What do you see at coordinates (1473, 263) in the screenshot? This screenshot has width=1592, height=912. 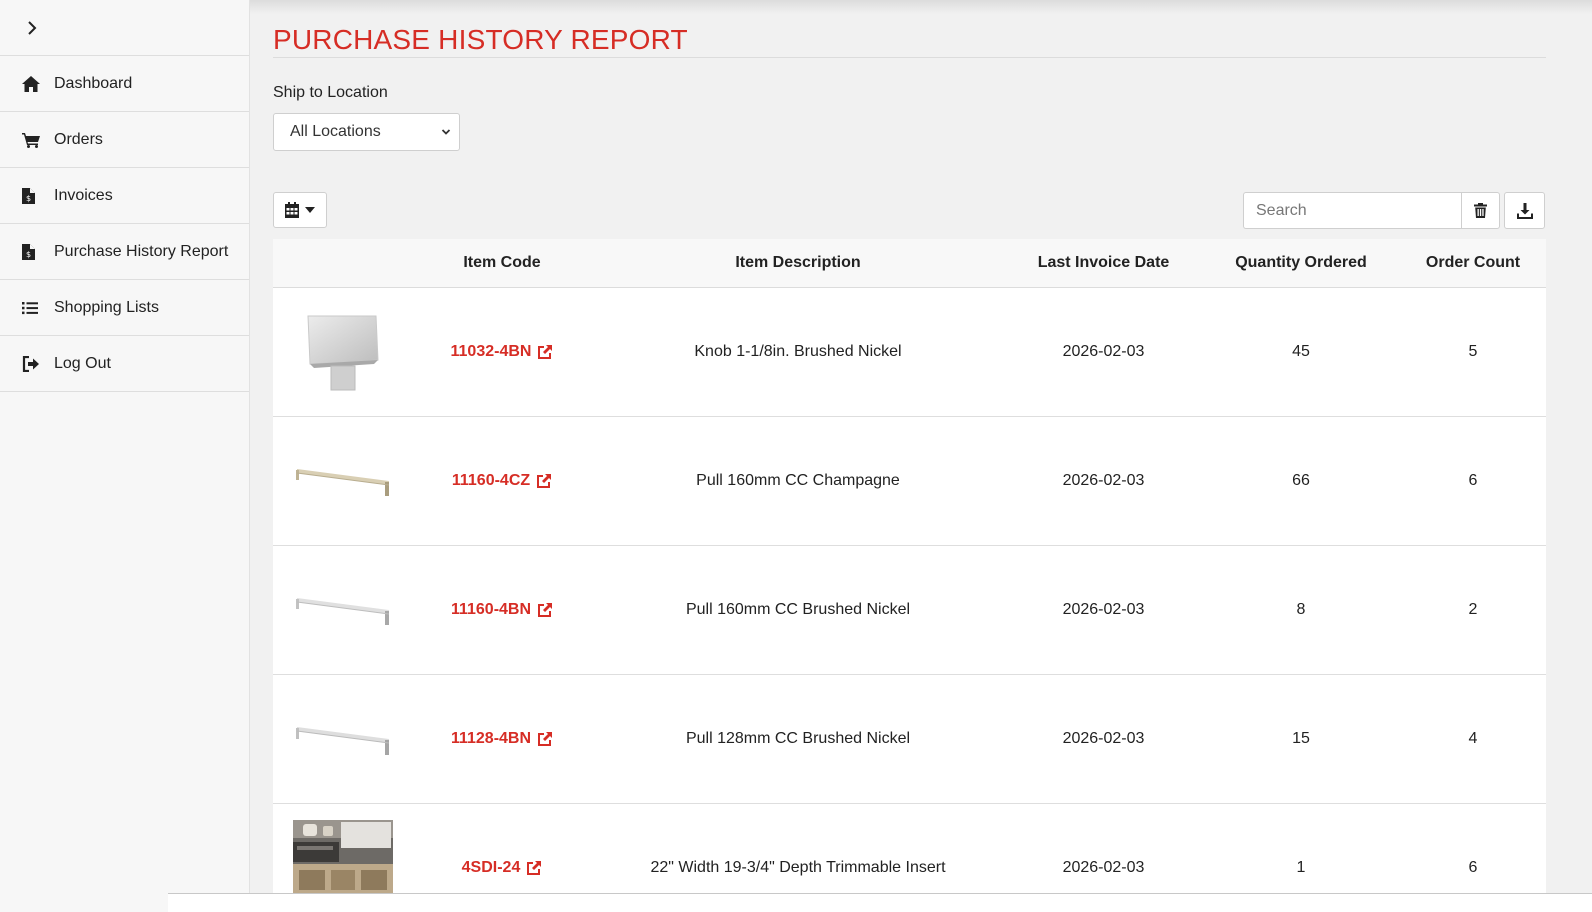 I see `column-header-order-count: Order Count` at bounding box center [1473, 263].